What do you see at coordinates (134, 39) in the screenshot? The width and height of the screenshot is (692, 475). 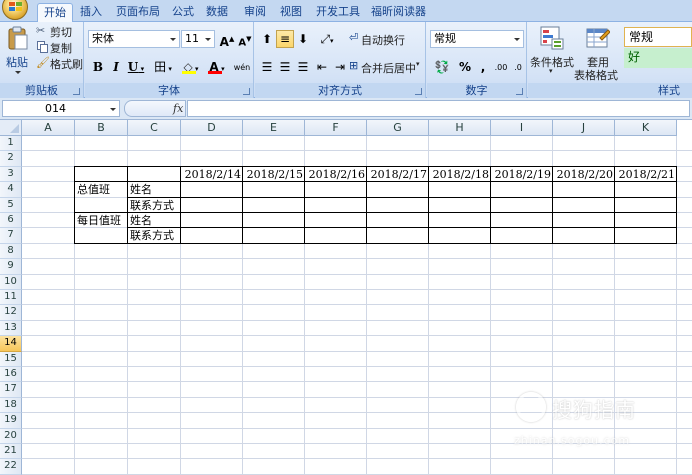 I see `font-name-select: 宋体` at bounding box center [134, 39].